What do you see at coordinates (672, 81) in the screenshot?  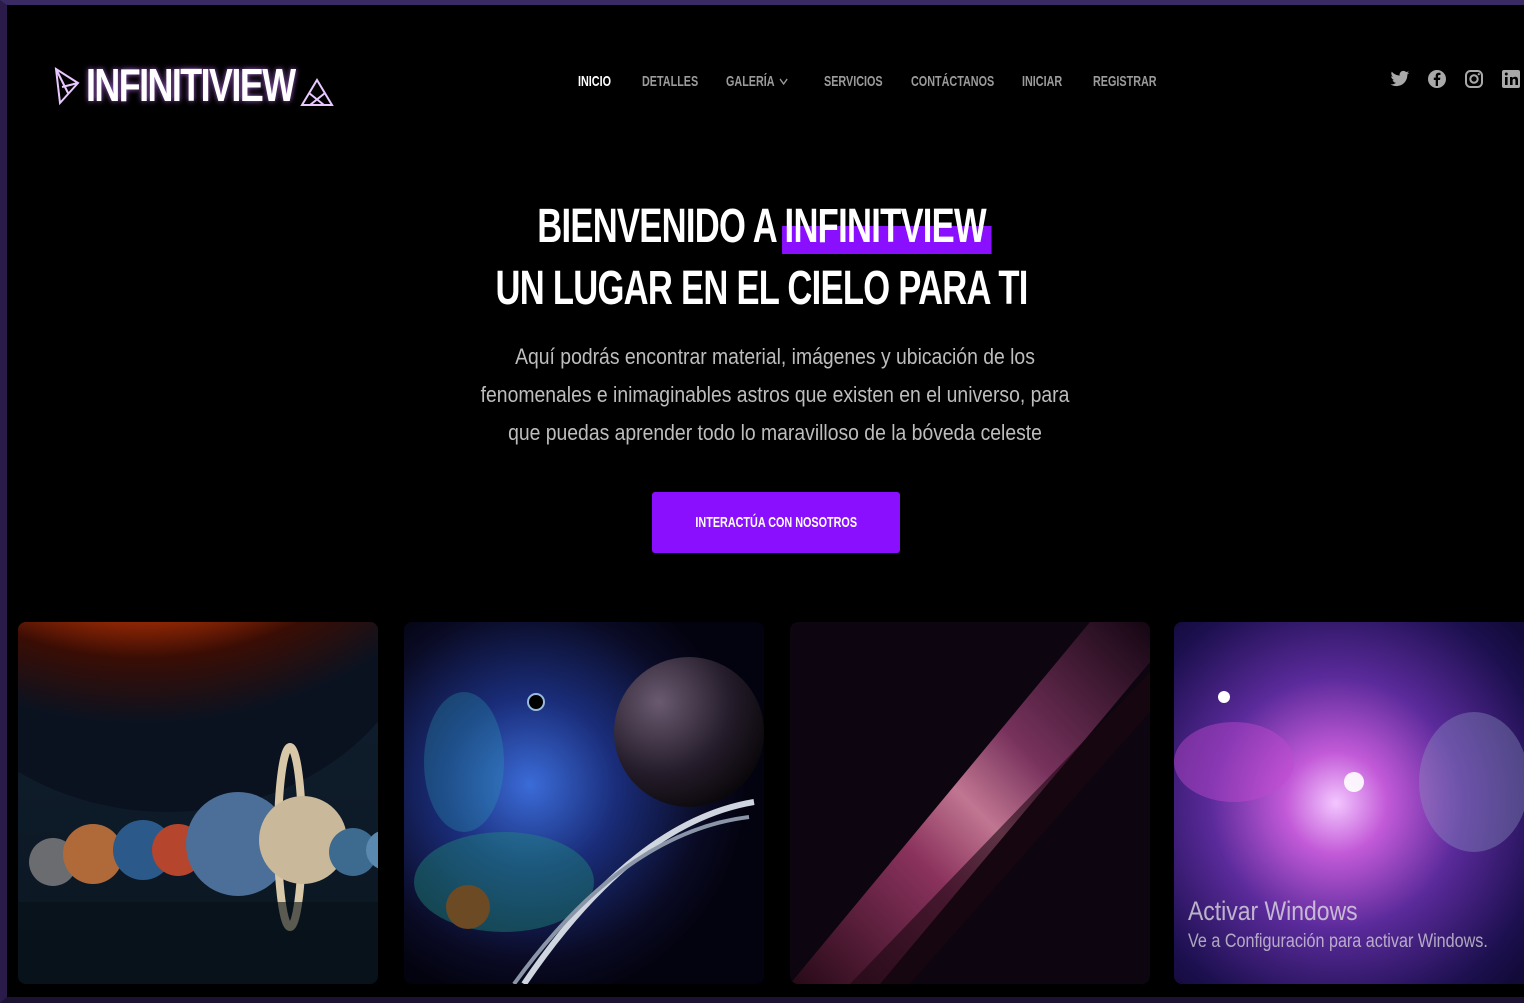 I see `nav-item-detalles: DETALLES` at bounding box center [672, 81].